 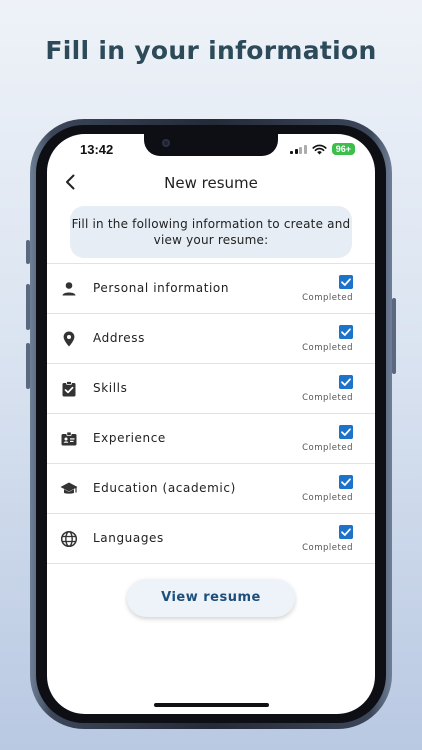 I want to click on section-label: Education (academic), so click(x=164, y=488).